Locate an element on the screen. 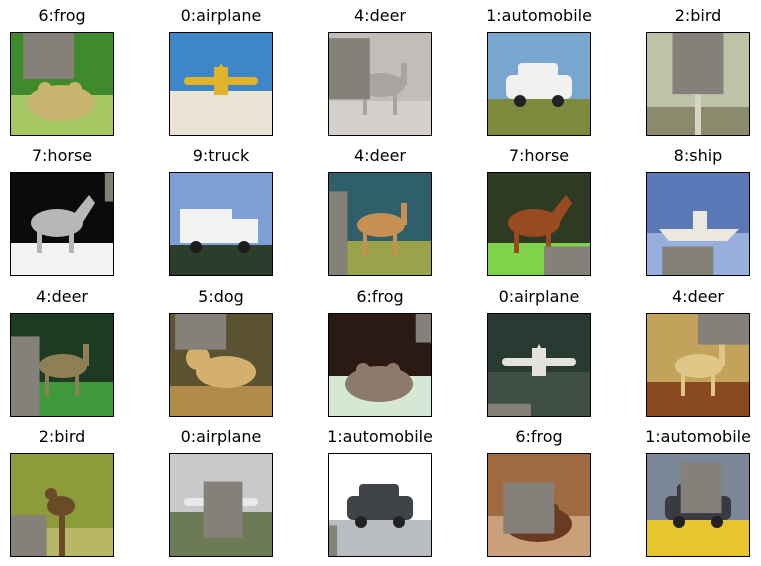  grid-cell: 8:ship is located at coordinates (698, 211).